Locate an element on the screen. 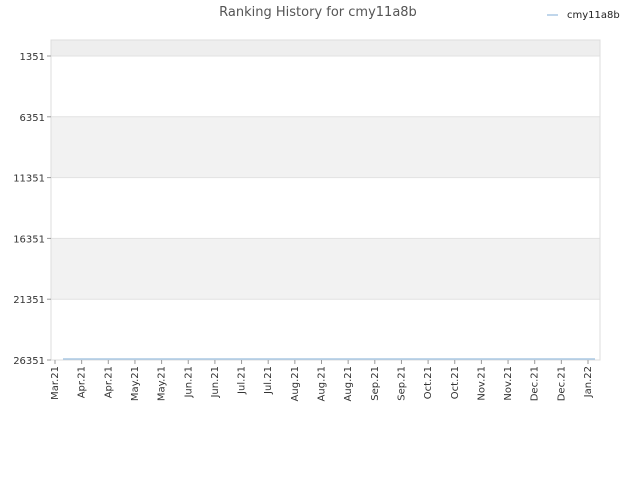 This screenshot has width=640, height=480. x-tick-label: Mar.21 is located at coordinates (55, 383).